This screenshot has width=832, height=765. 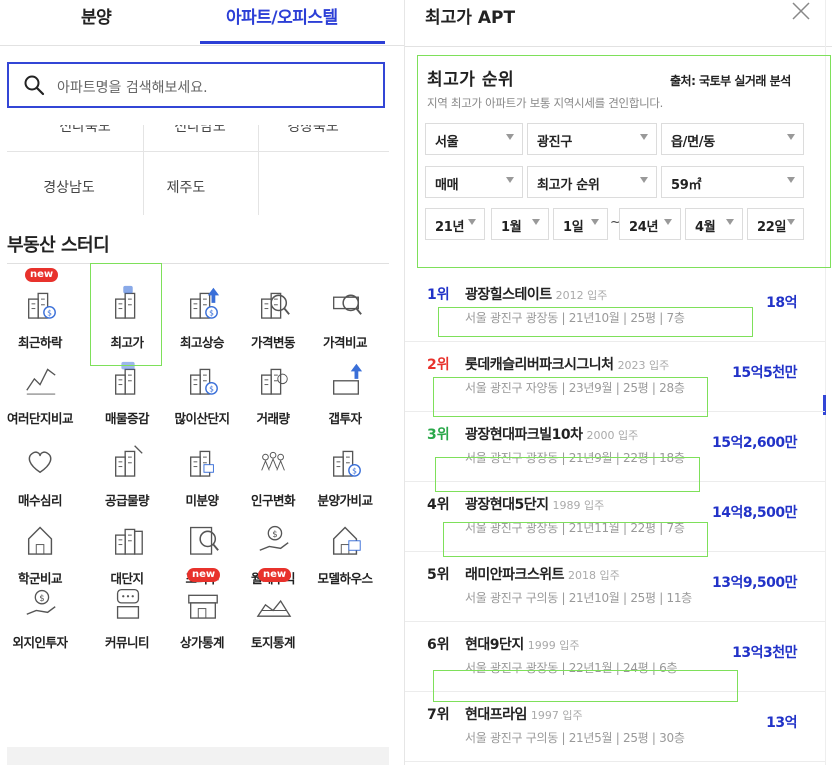 What do you see at coordinates (754, 443) in the screenshot?
I see `price: 15억2,600만` at bounding box center [754, 443].